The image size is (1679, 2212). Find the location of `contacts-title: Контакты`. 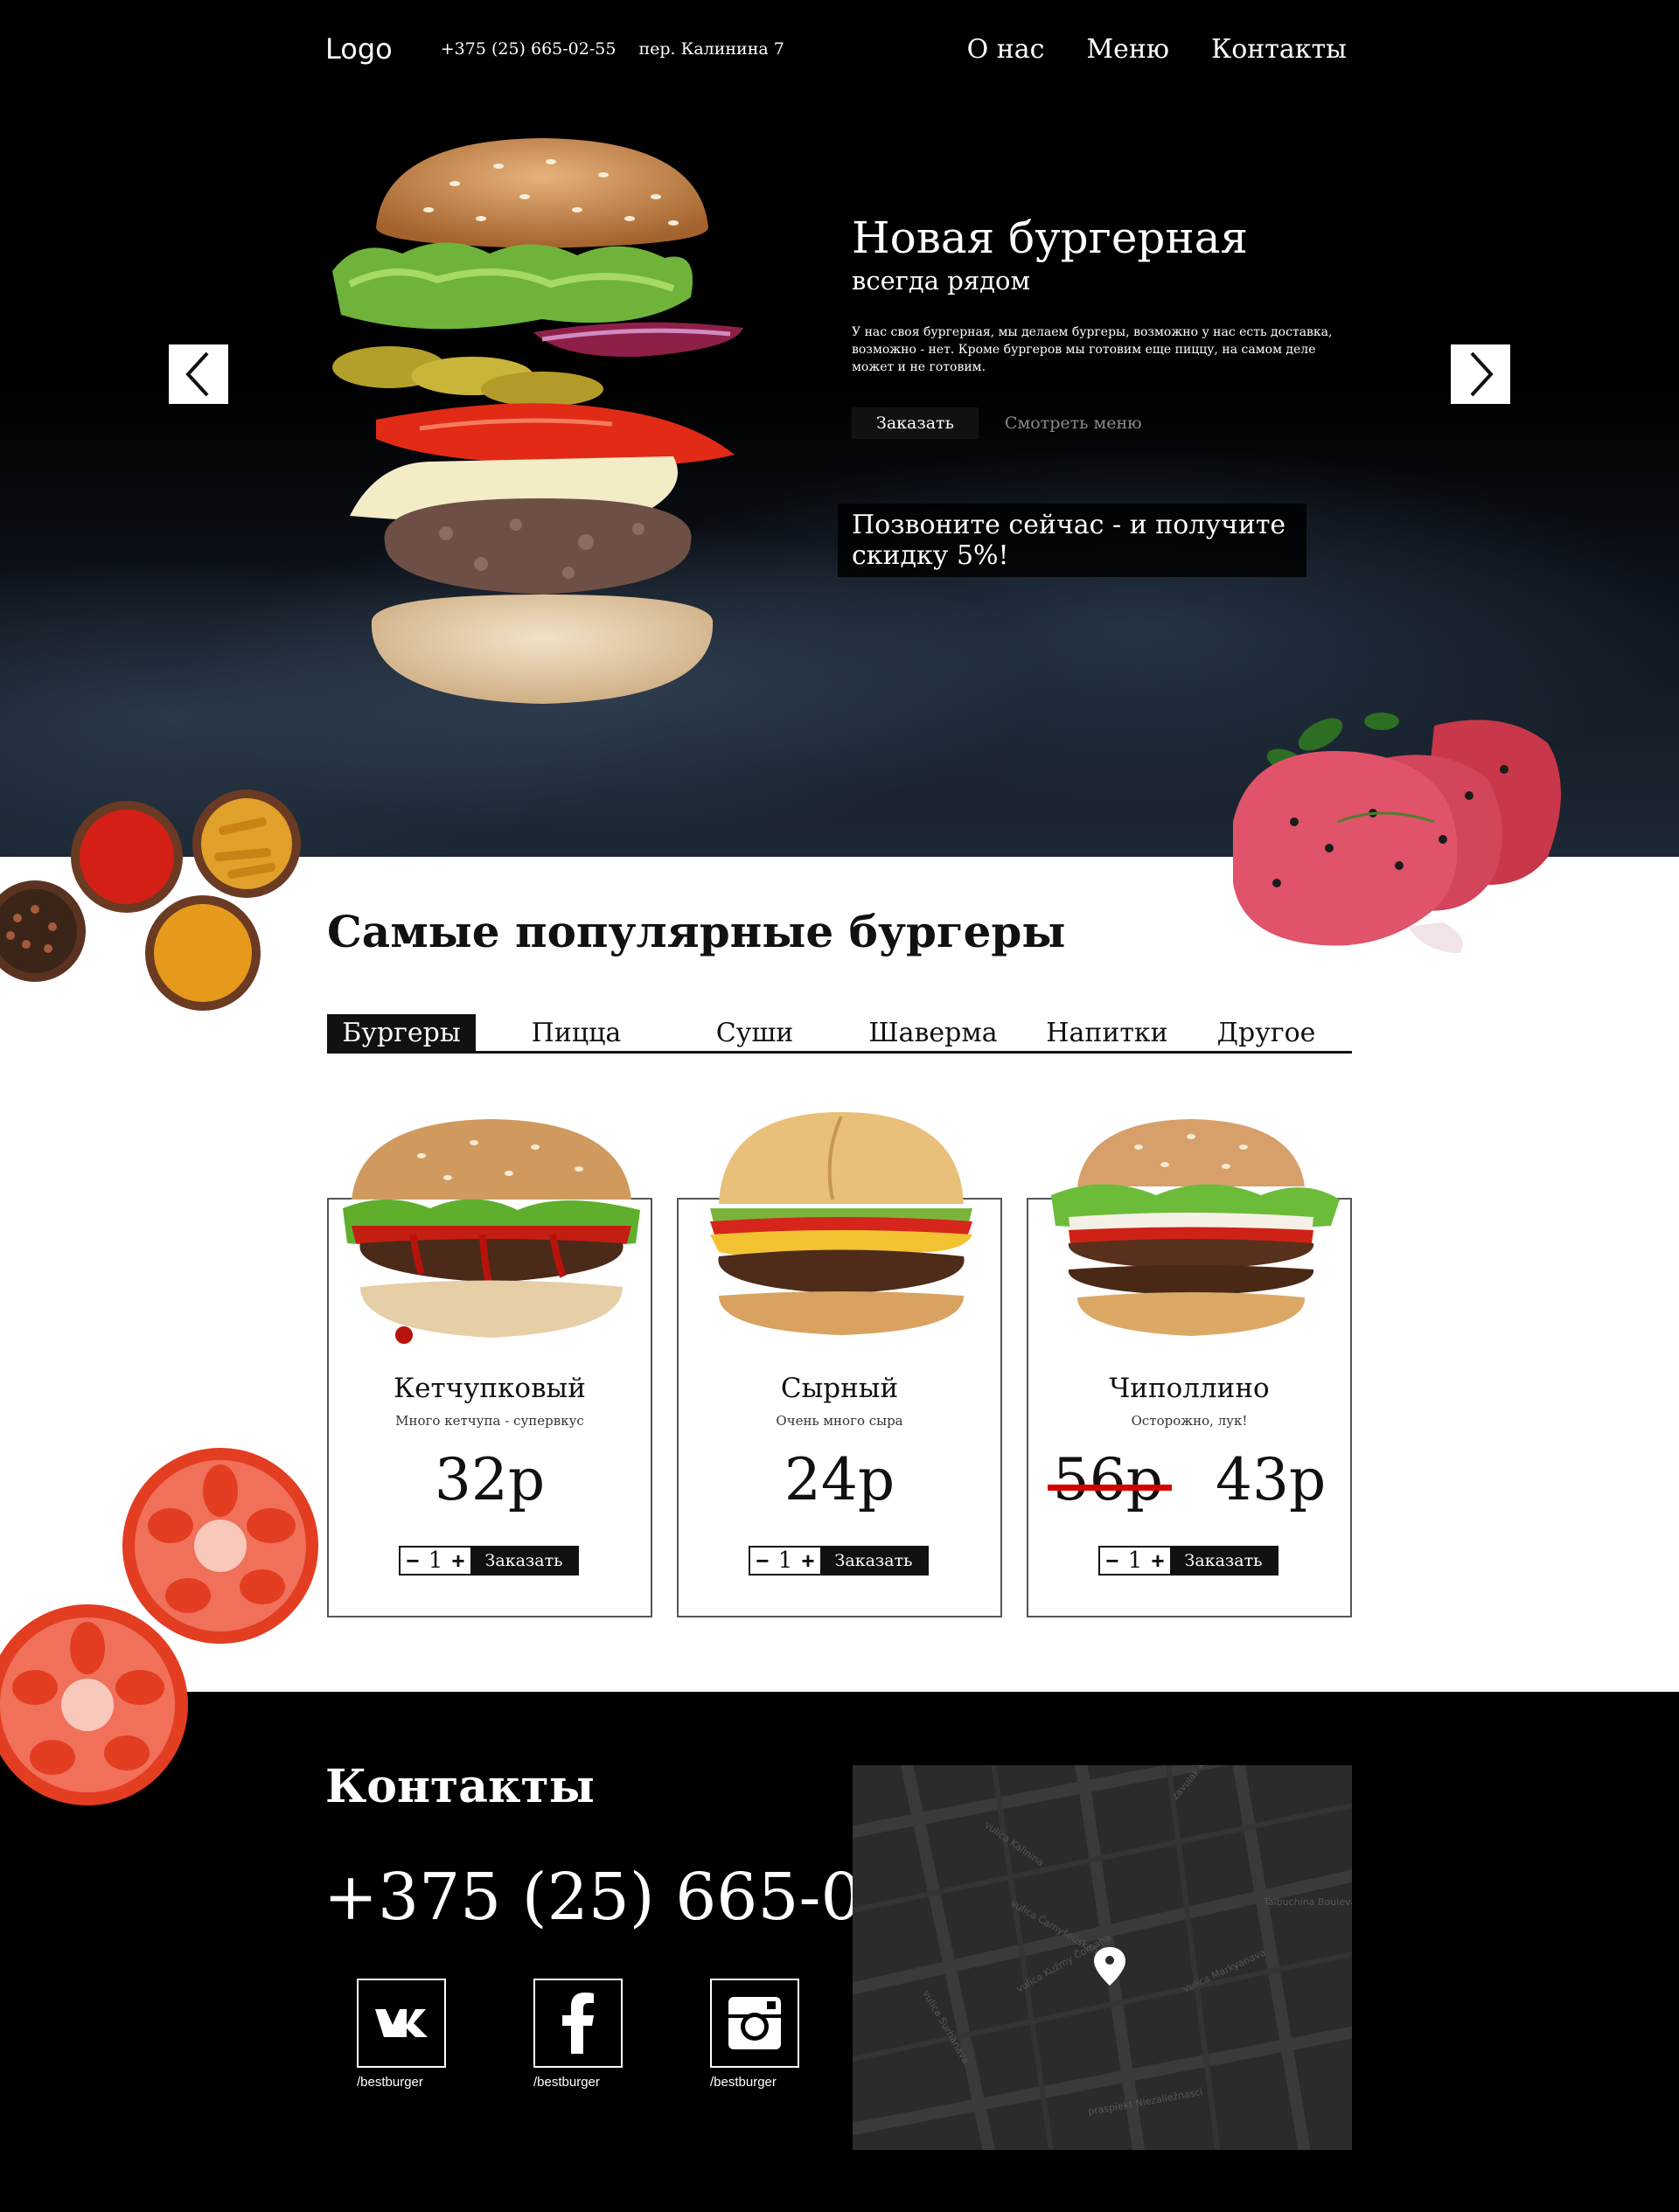

contacts-title: Контакты is located at coordinates (460, 1786).